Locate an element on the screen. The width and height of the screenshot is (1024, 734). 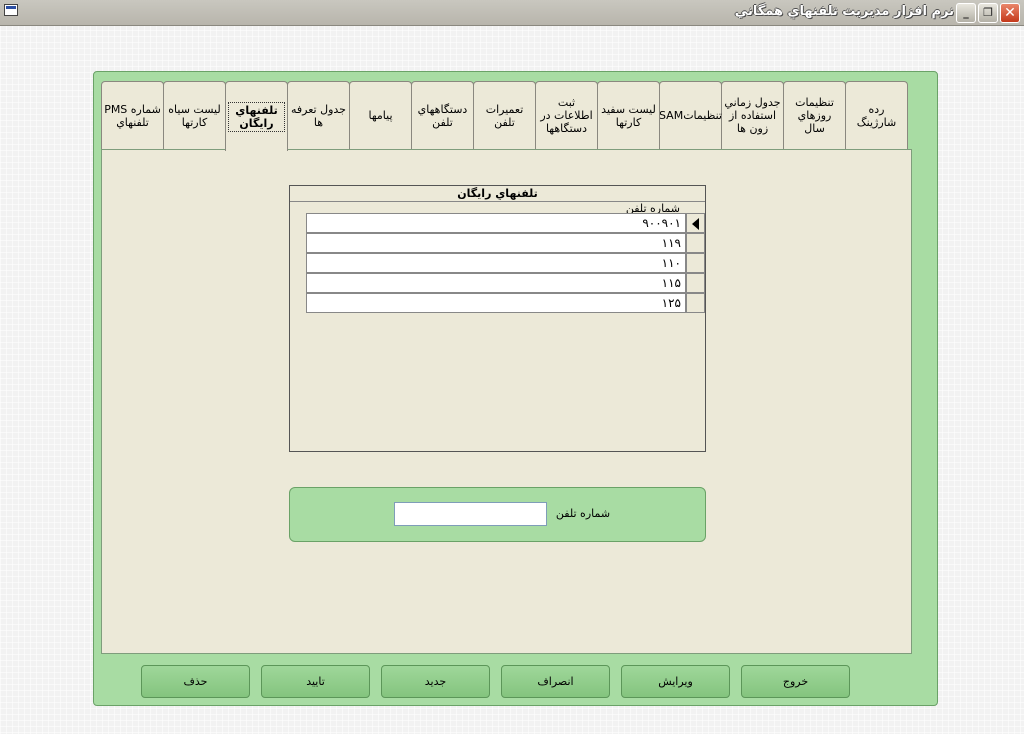
phone-number-input is located at coordinates (470, 514).